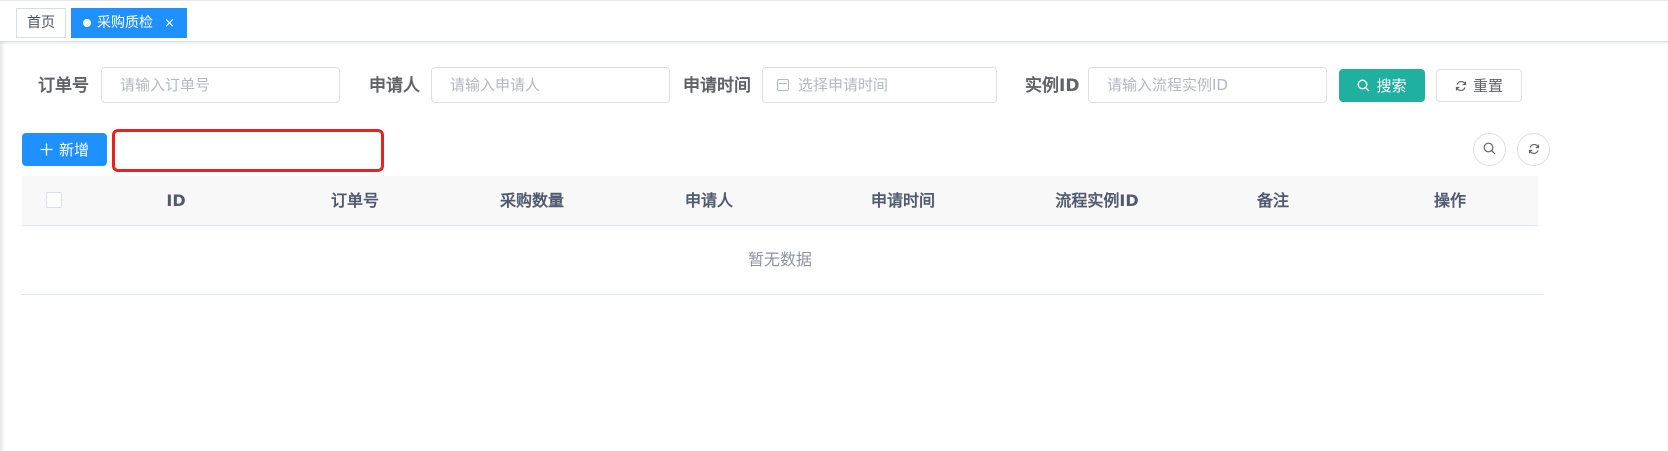 Image resolution: width=1668 pixels, height=451 pixels. I want to click on apply-time-picker: 选择申请时间, so click(879, 85).